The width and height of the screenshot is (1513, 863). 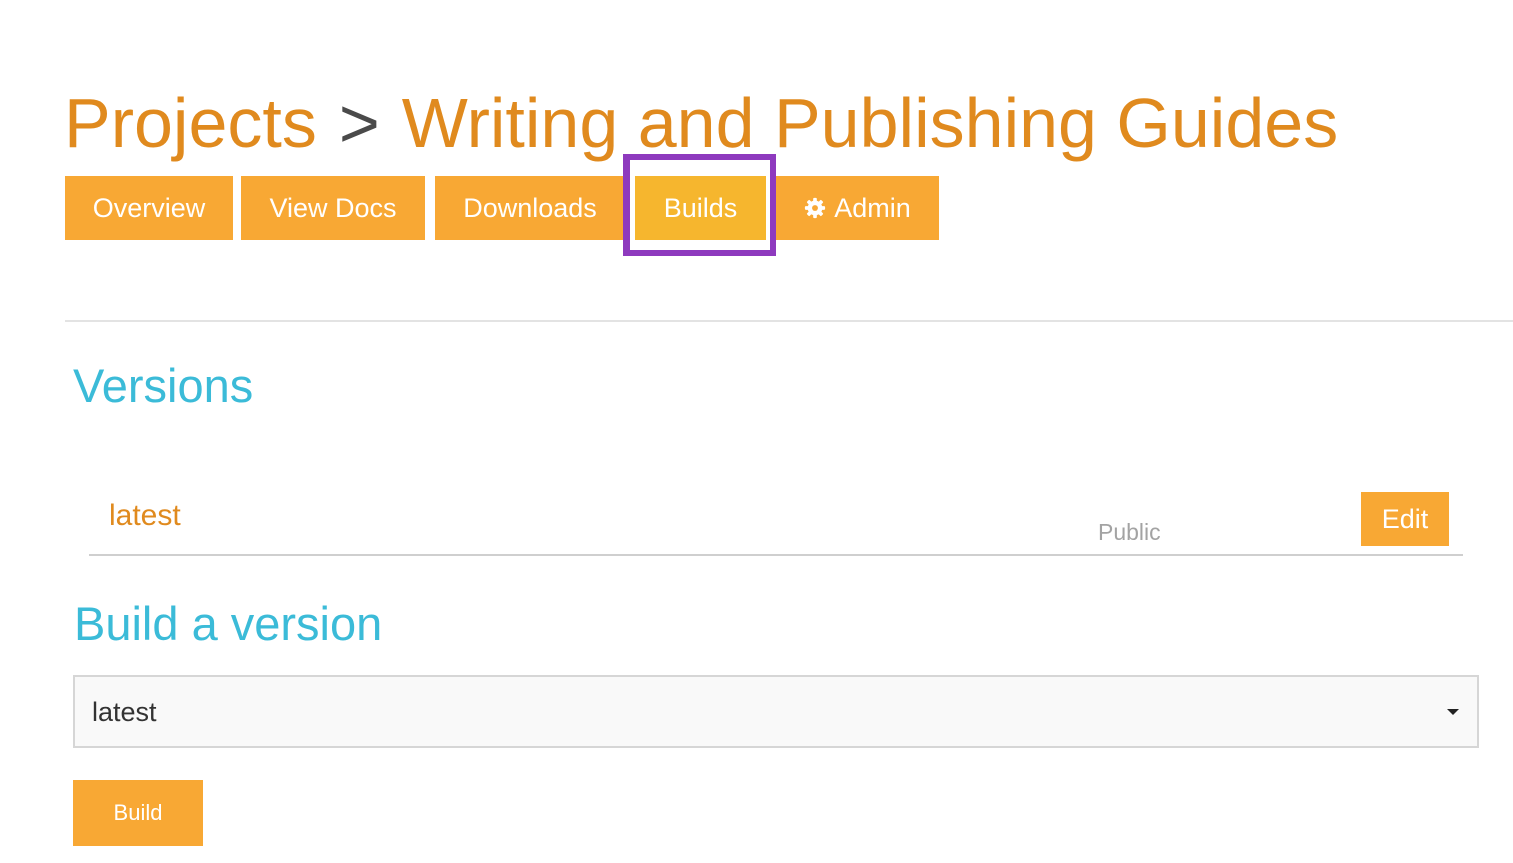 I want to click on gear-icon, so click(x=815, y=208).